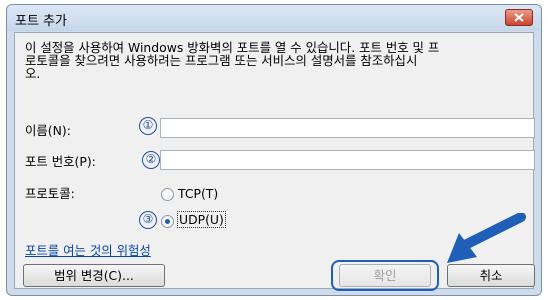 Image resolution: width=548 pixels, height=300 pixels. What do you see at coordinates (274, 18) in the screenshot?
I see `title-bar: 포트 추가` at bounding box center [274, 18].